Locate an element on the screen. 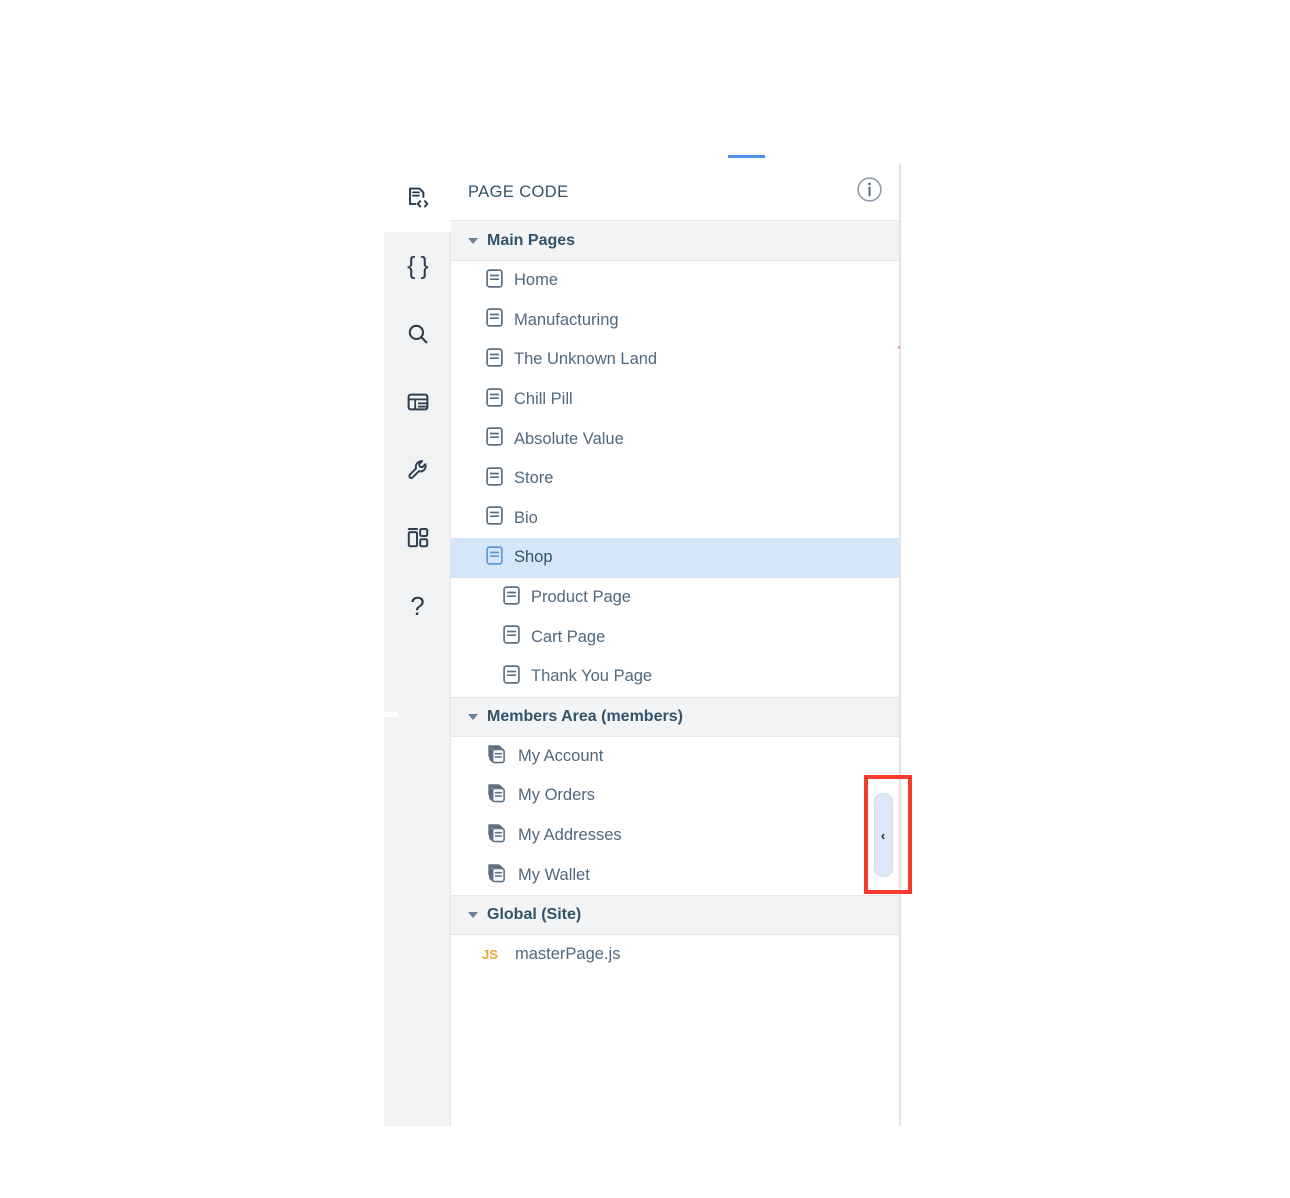  panel-right-divider is located at coordinates (899, 645).